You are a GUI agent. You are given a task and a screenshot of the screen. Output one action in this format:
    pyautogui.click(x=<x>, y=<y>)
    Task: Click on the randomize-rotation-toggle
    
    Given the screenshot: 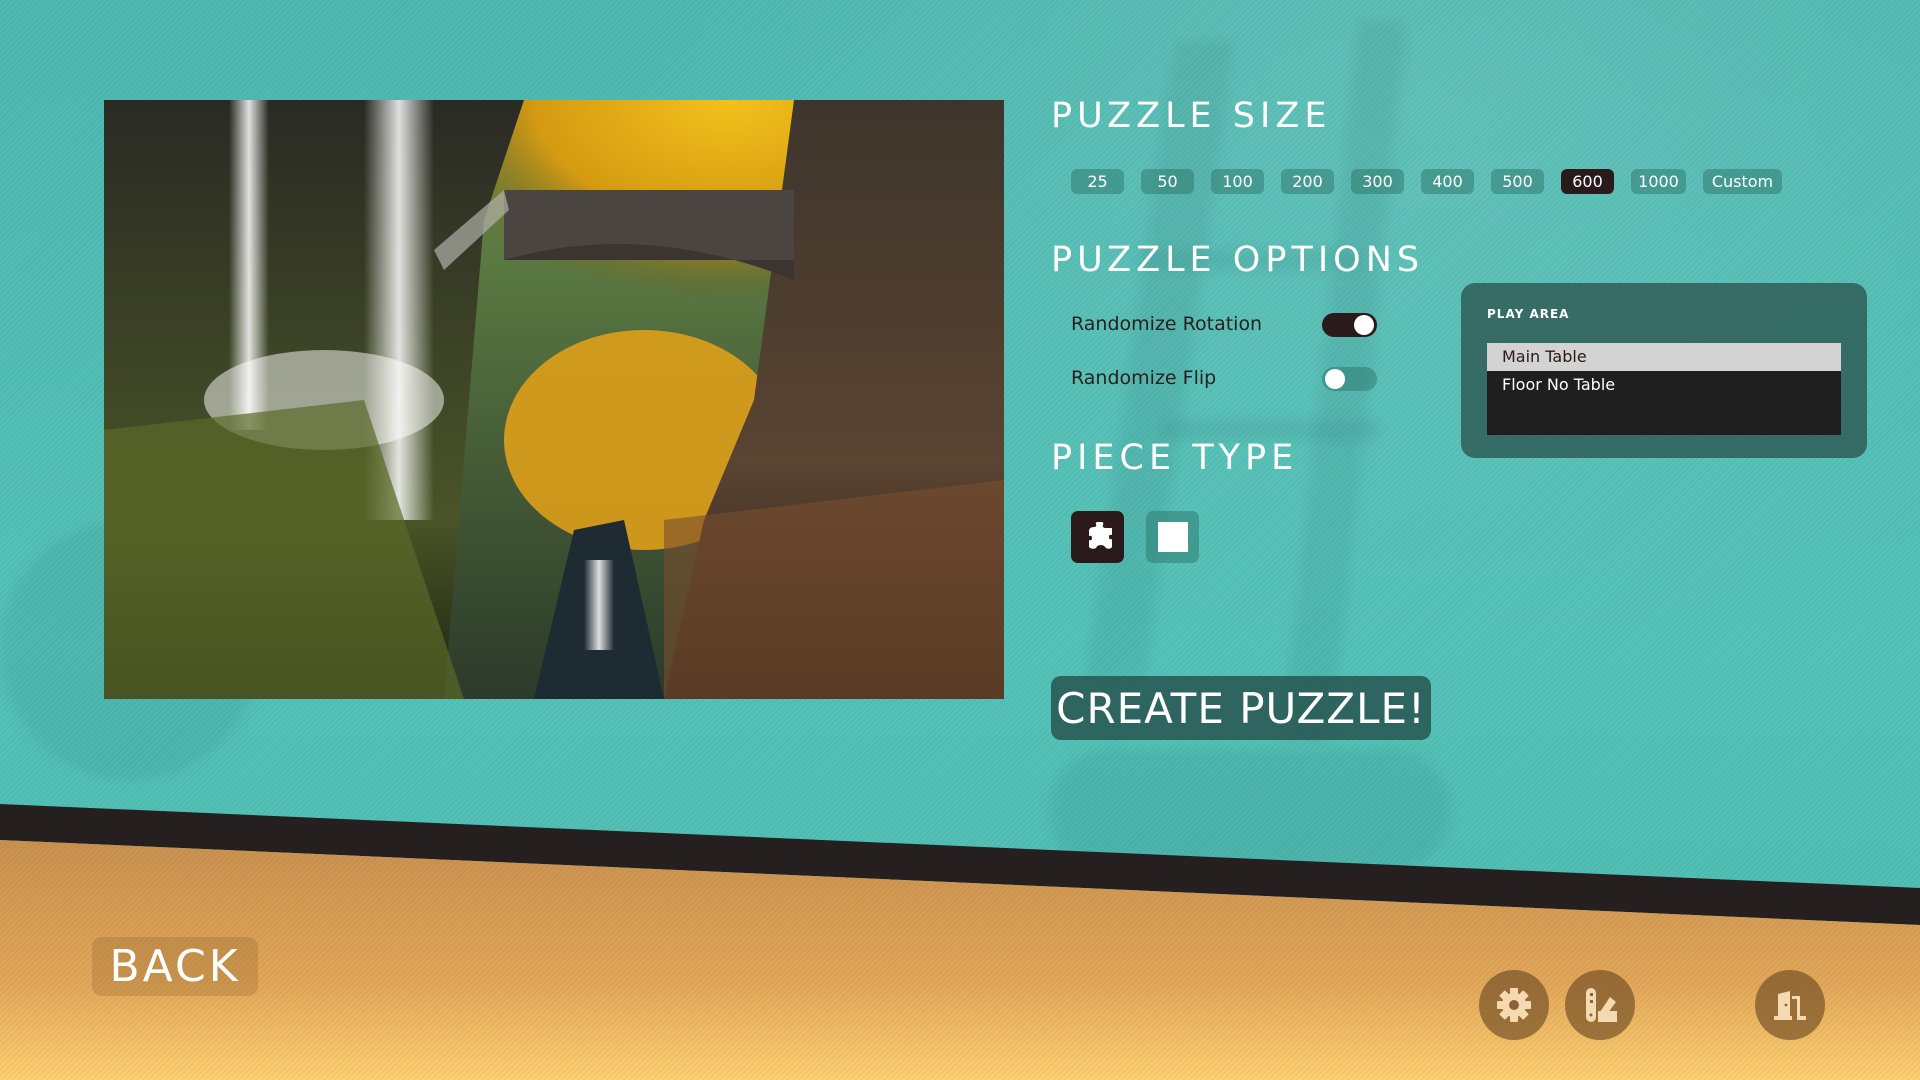 What is the action you would take?
    pyautogui.click(x=1349, y=325)
    